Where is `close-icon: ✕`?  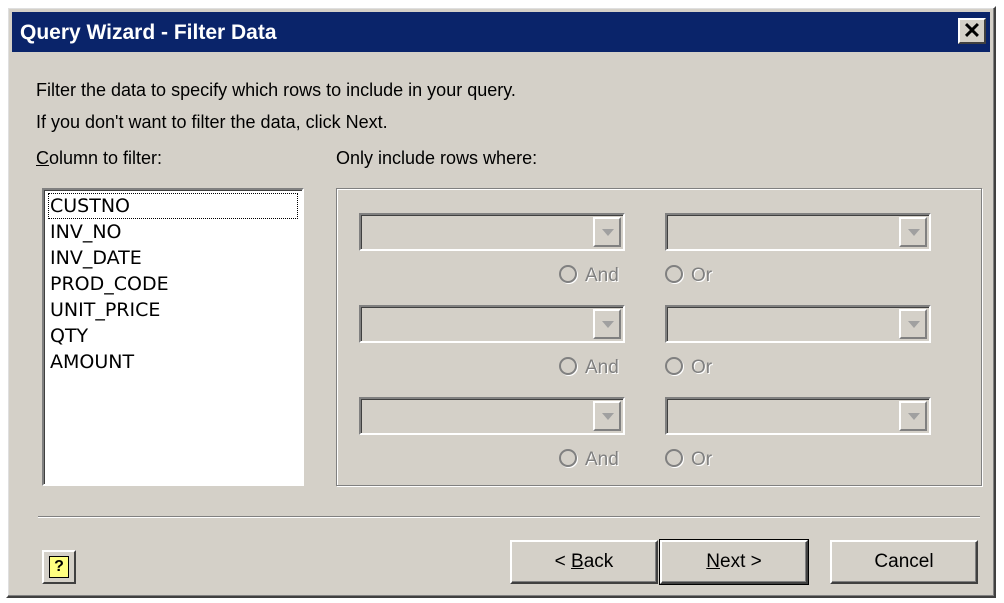
close-icon: ✕ is located at coordinates (972, 30).